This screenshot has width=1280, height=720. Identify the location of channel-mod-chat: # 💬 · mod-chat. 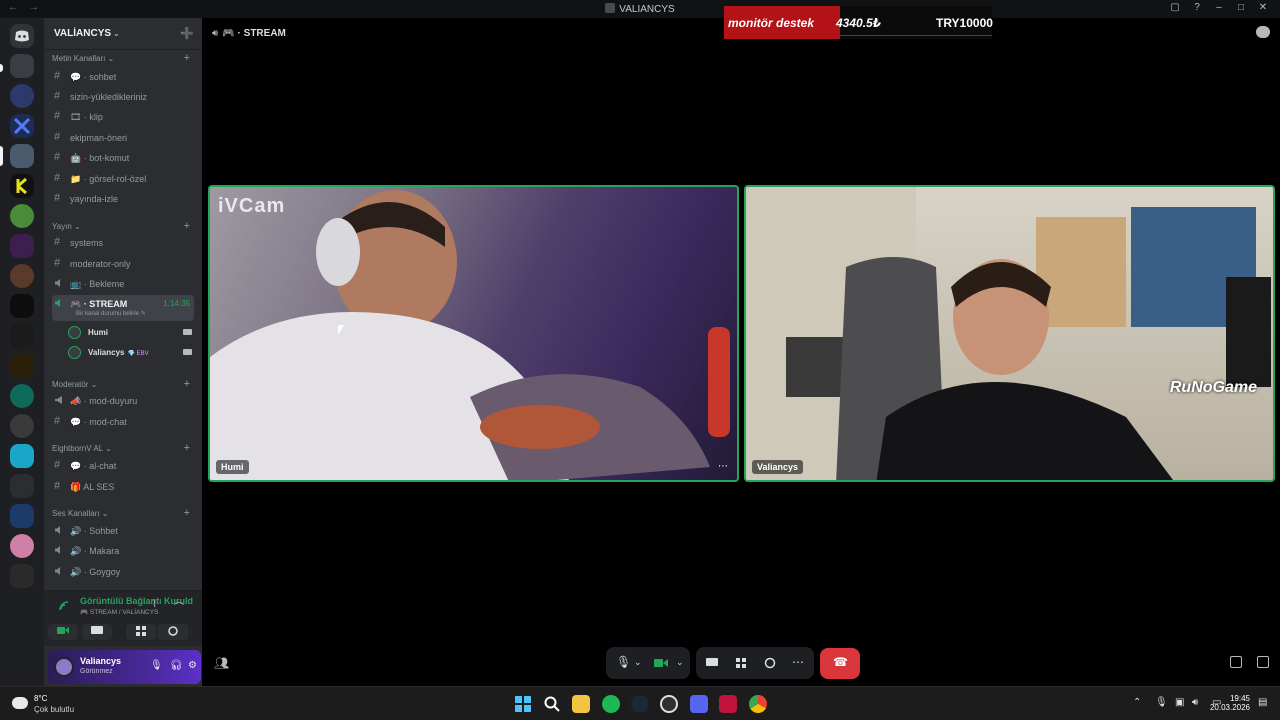
(123, 422).